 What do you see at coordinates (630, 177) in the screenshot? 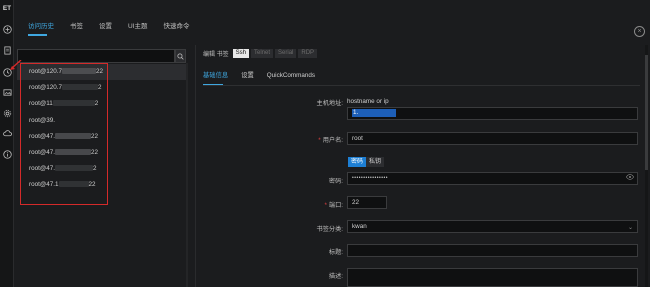
I see `eye-icon` at bounding box center [630, 177].